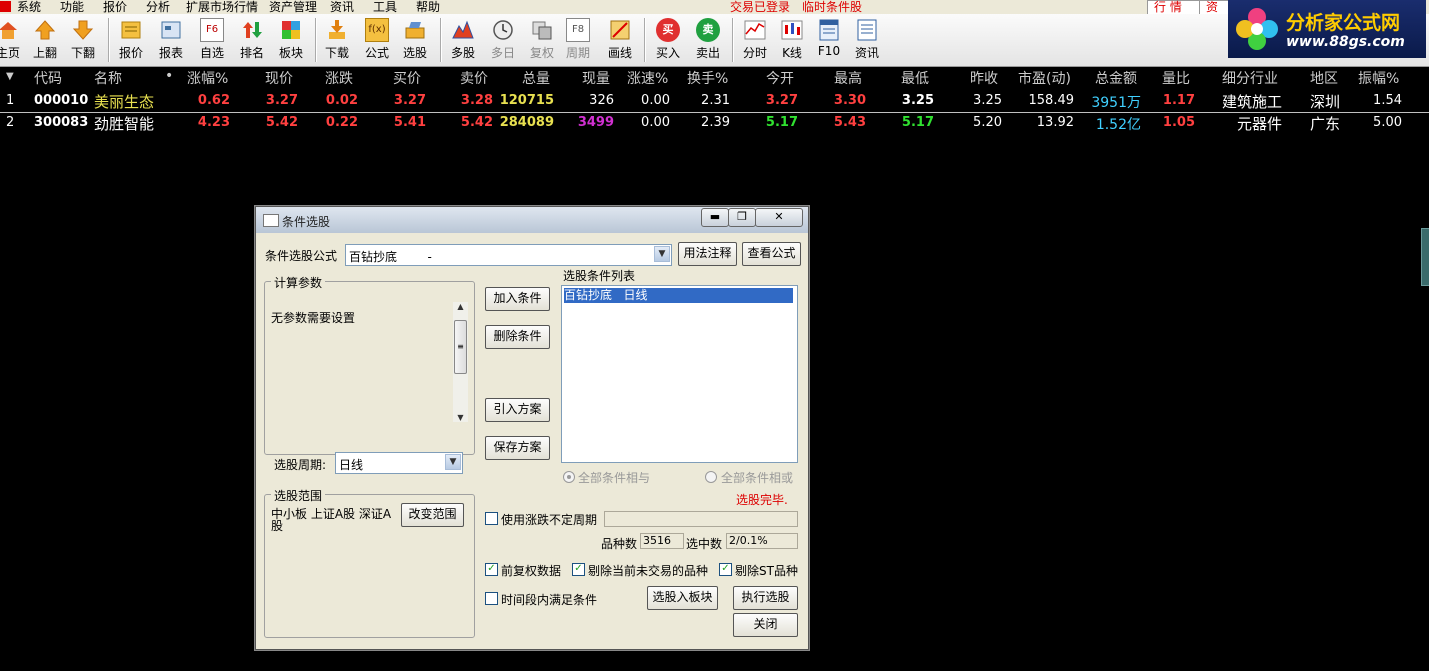  Describe the element at coordinates (83, 39) in the screenshot. I see `page-down-button: 下翻` at that location.